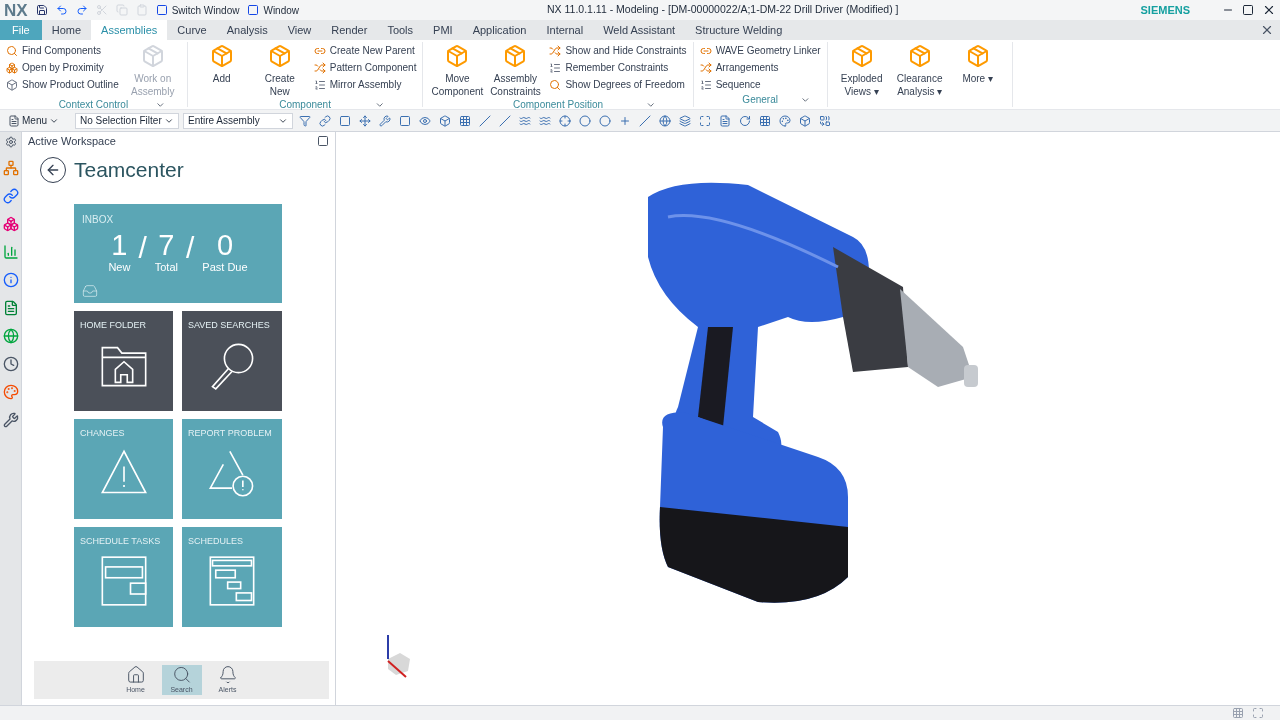  Describe the element at coordinates (232, 361) in the screenshot. I see `workspace-tile: SAVED SEARCHES` at that location.